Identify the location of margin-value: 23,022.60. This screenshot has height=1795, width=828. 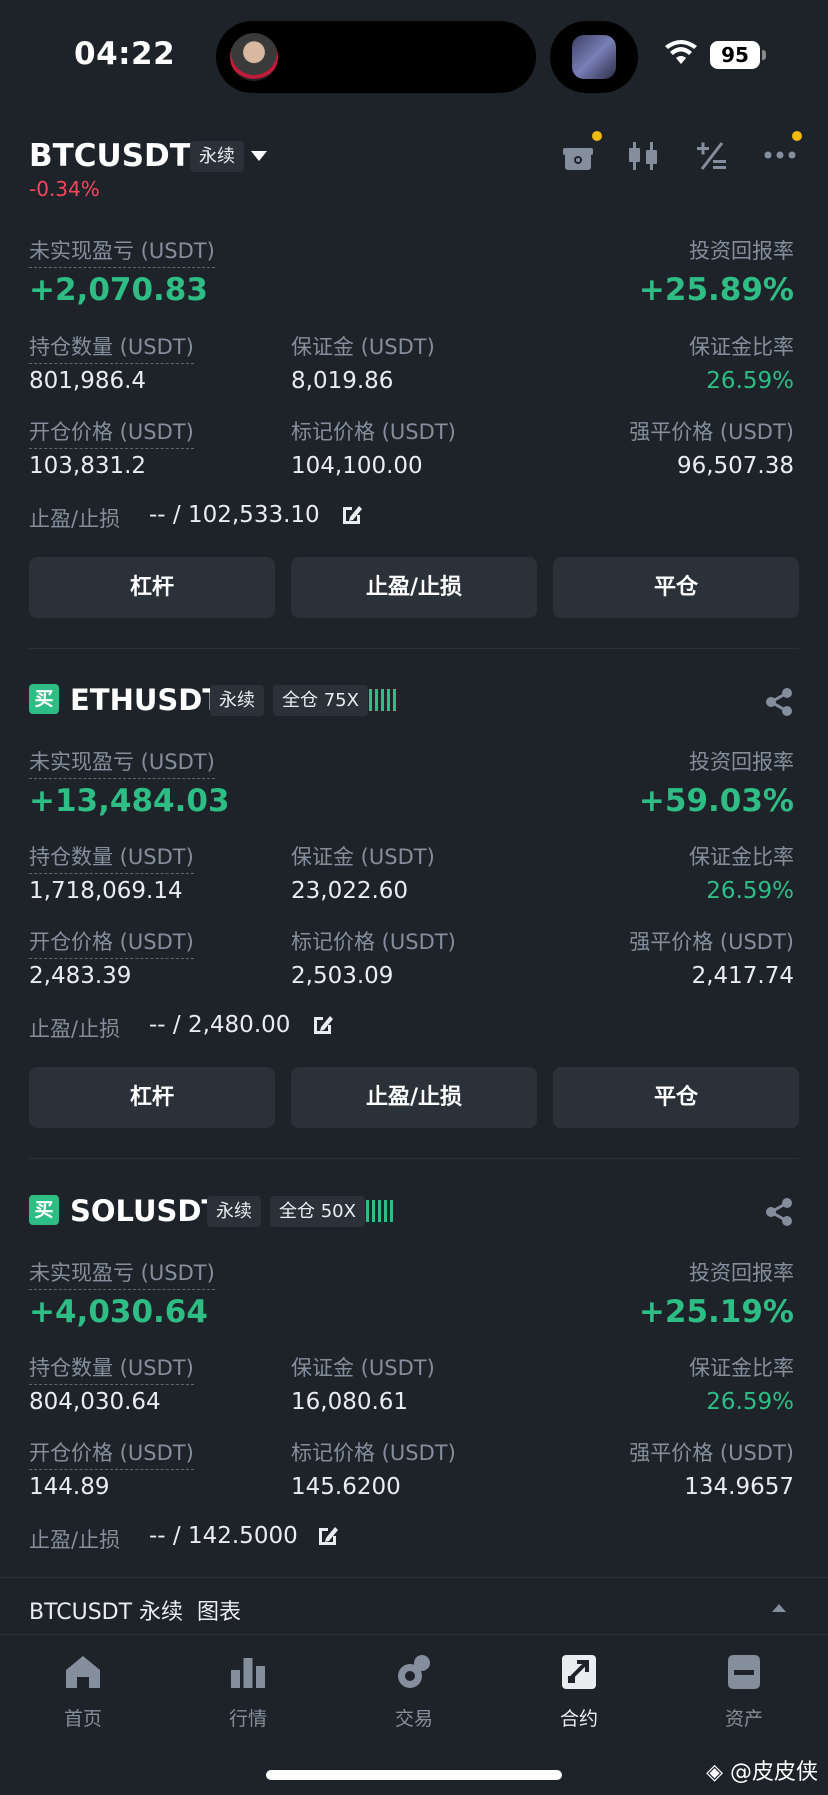
(350, 891).